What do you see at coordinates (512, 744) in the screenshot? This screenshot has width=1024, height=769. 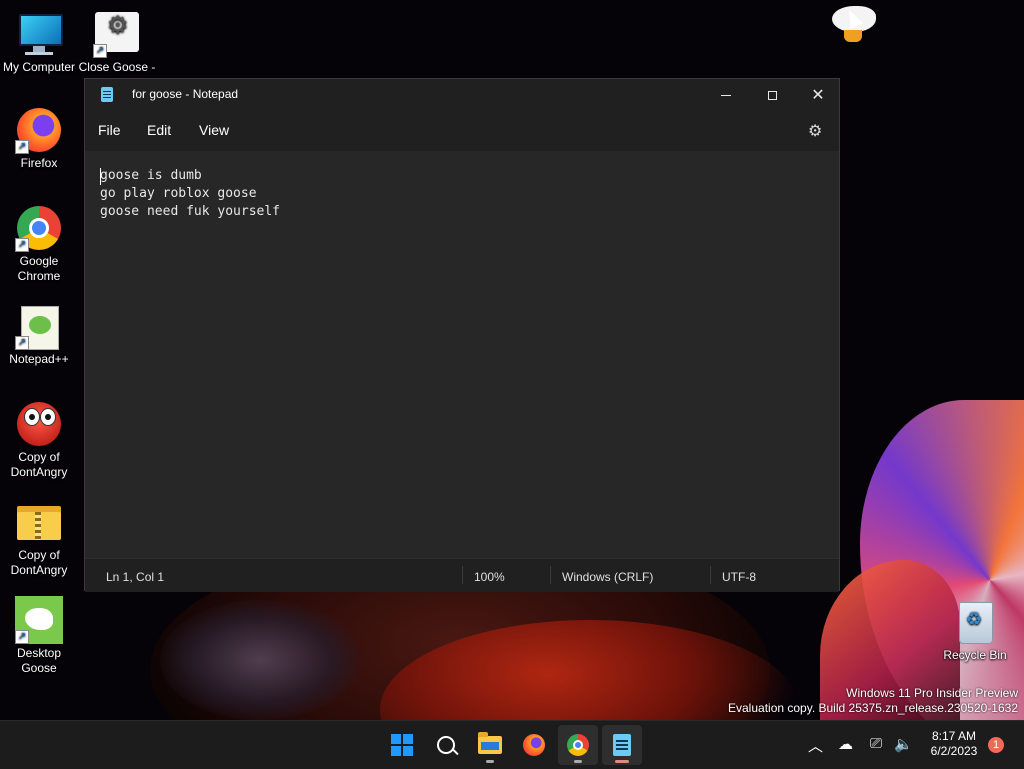 I see `taskbar: ︿ ☁ ⎚ 🔈 8:17 AM 6/2/2023 1` at bounding box center [512, 744].